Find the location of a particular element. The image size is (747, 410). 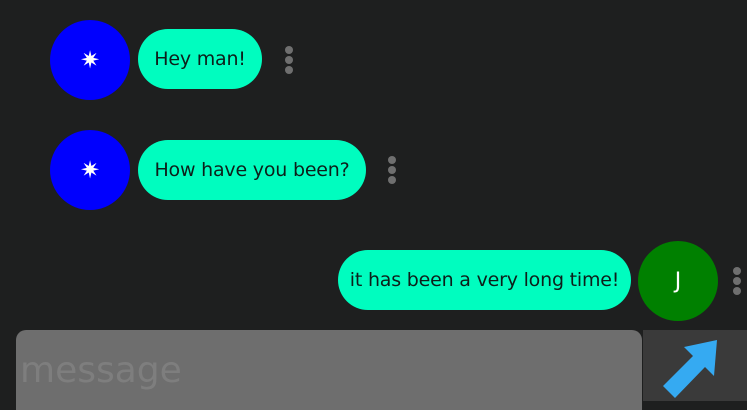

message-text: it has been a very long time! is located at coordinates (484, 280).